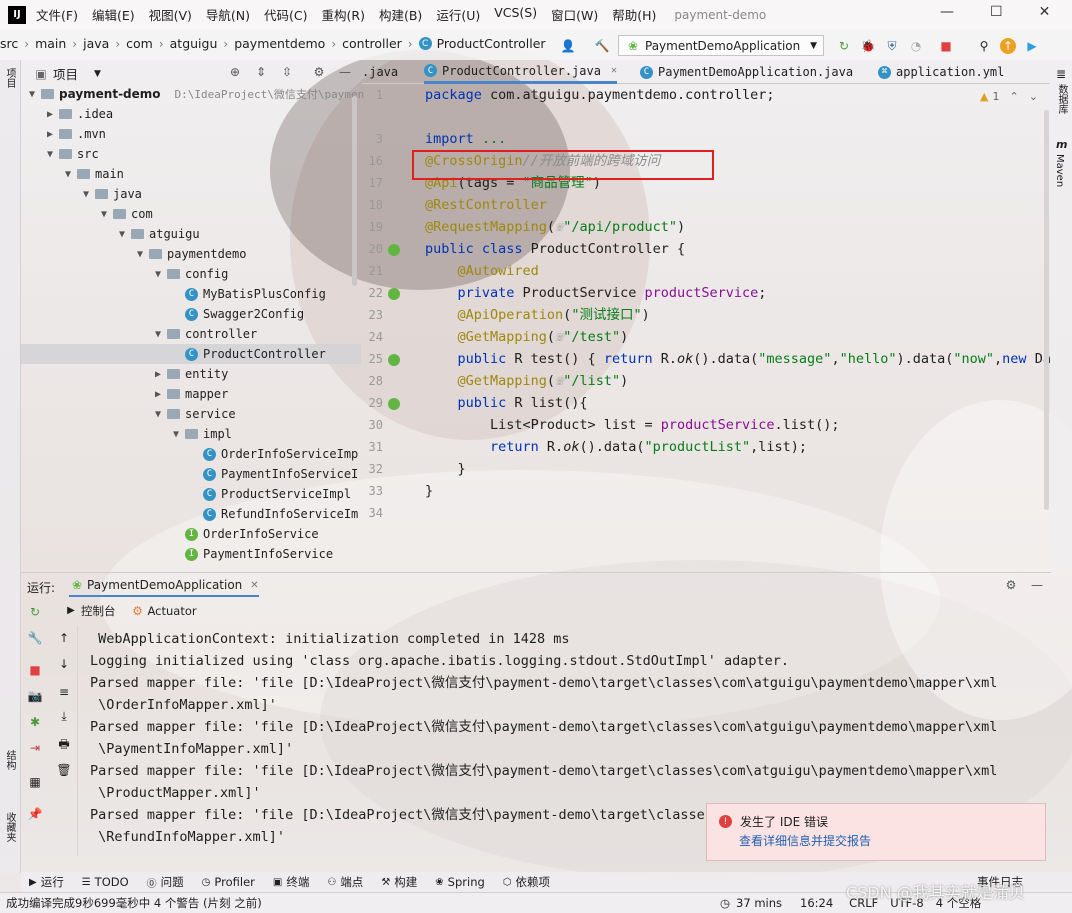  What do you see at coordinates (228, 882) in the screenshot?
I see `bottom-tool-button: ◷ Profiler` at bounding box center [228, 882].